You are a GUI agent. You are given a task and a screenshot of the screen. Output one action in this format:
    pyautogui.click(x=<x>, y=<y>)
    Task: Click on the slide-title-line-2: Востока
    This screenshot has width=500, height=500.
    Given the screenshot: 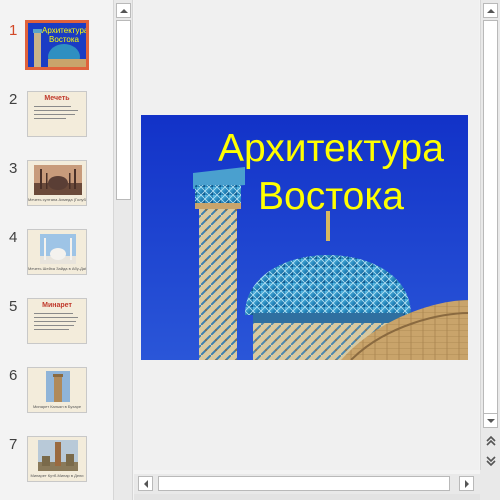 What is the action you would take?
    pyautogui.click(x=331, y=196)
    